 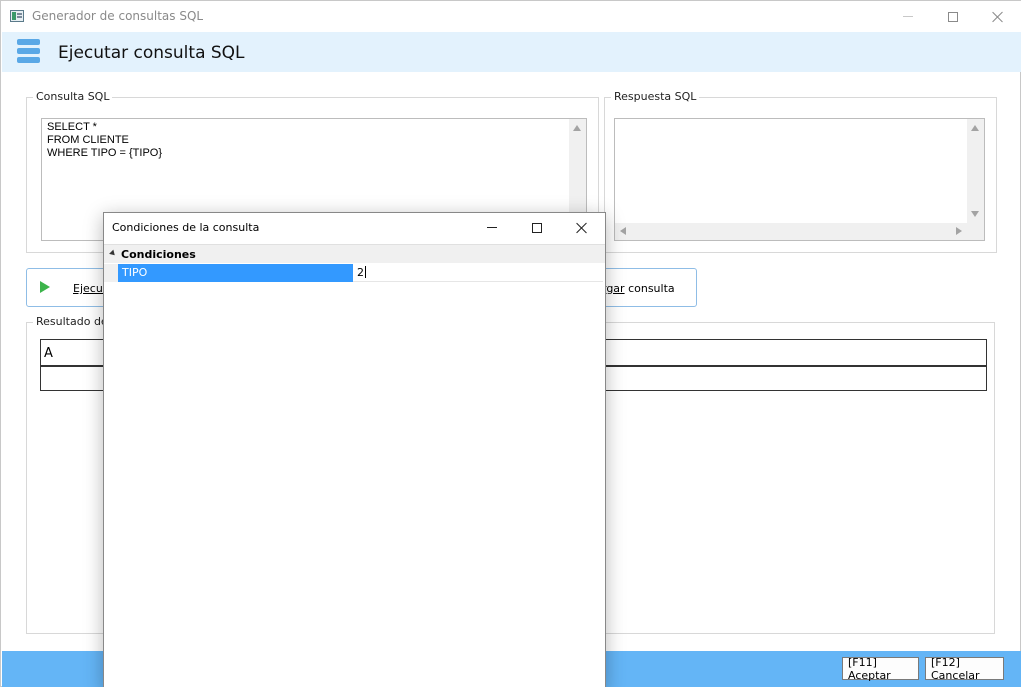 What do you see at coordinates (511, 52) in the screenshot?
I see `page-header: Ejecutar consulta SQL` at bounding box center [511, 52].